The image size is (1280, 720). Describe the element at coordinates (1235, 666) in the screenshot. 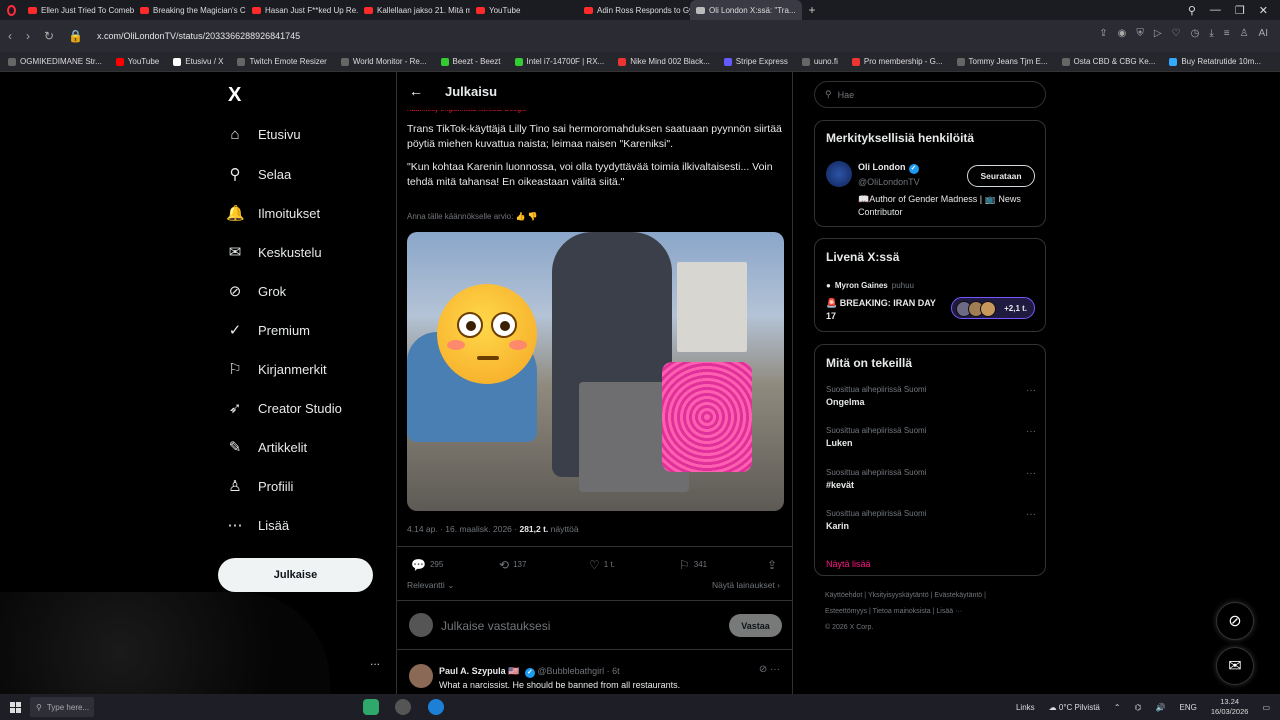

I see `messages-fab-icon: ✉` at that location.